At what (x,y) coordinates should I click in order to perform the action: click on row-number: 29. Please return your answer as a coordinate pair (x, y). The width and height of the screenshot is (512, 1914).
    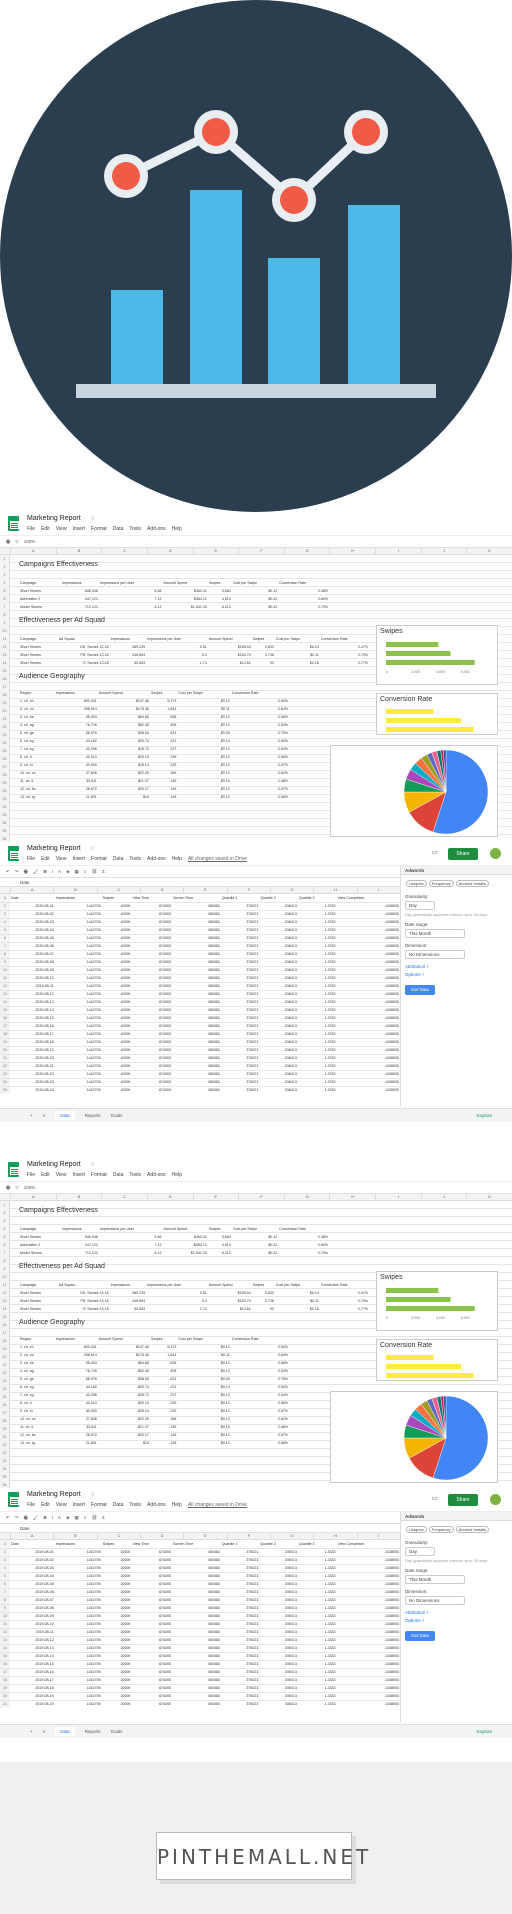
    Looking at the image, I should click on (4, 783).